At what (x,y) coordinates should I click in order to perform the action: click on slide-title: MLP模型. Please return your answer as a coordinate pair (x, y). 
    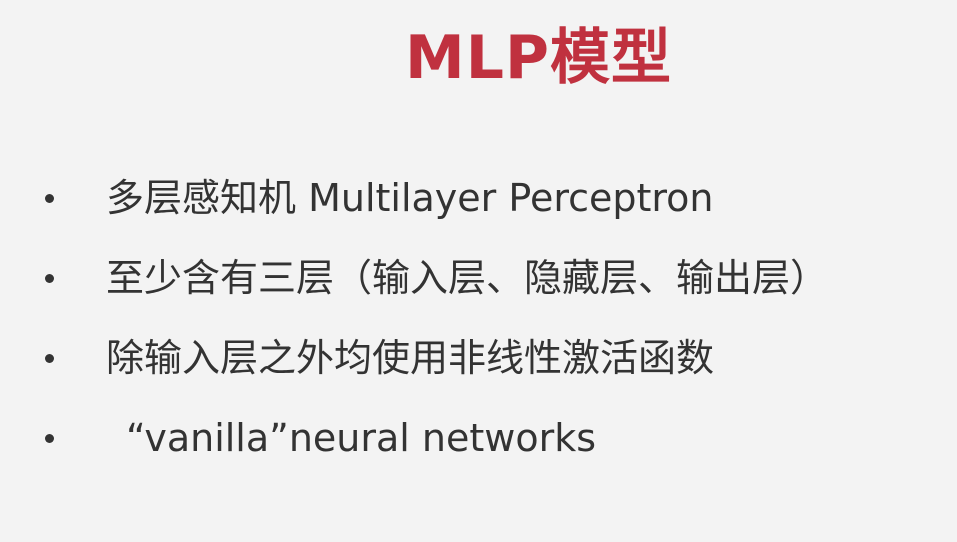
    Looking at the image, I should click on (538, 58).